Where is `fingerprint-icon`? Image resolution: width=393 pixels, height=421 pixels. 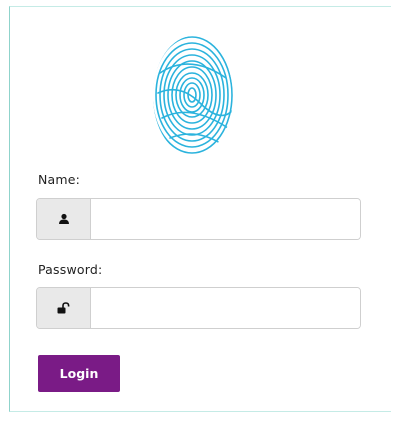
fingerprint-icon is located at coordinates (193, 95).